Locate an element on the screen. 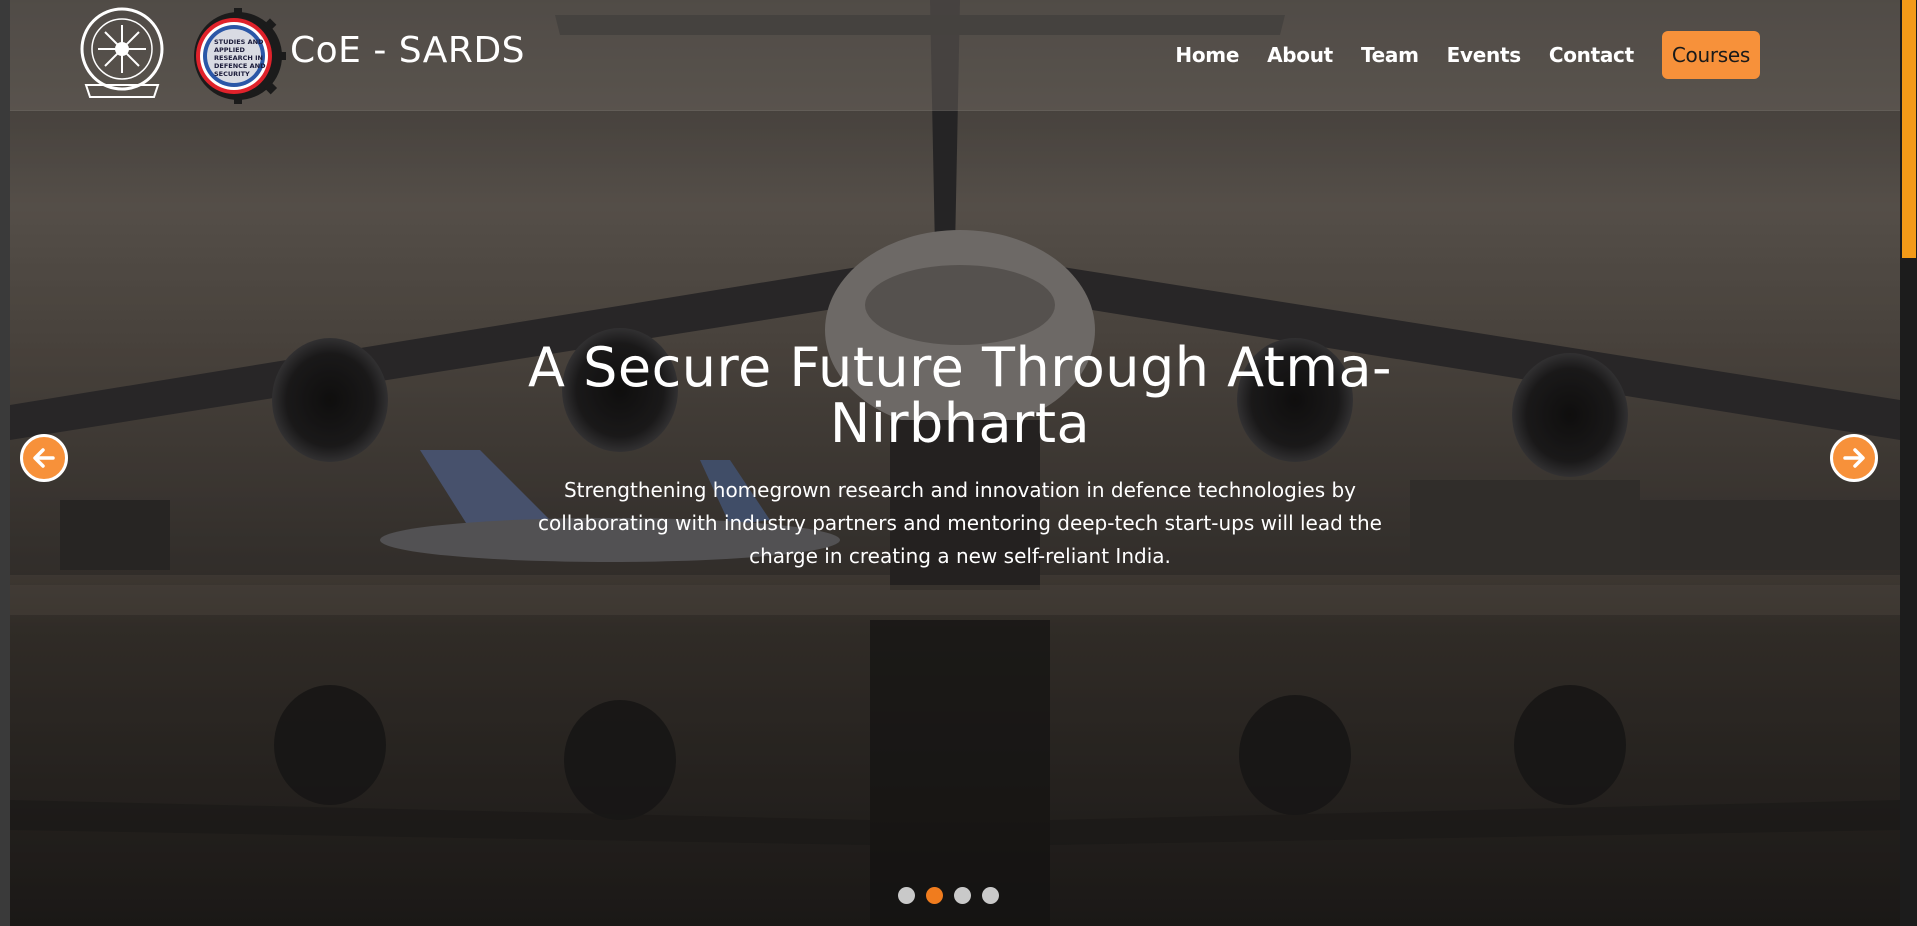 The height and width of the screenshot is (926, 1917). left-gutter is located at coordinates (5, 463).